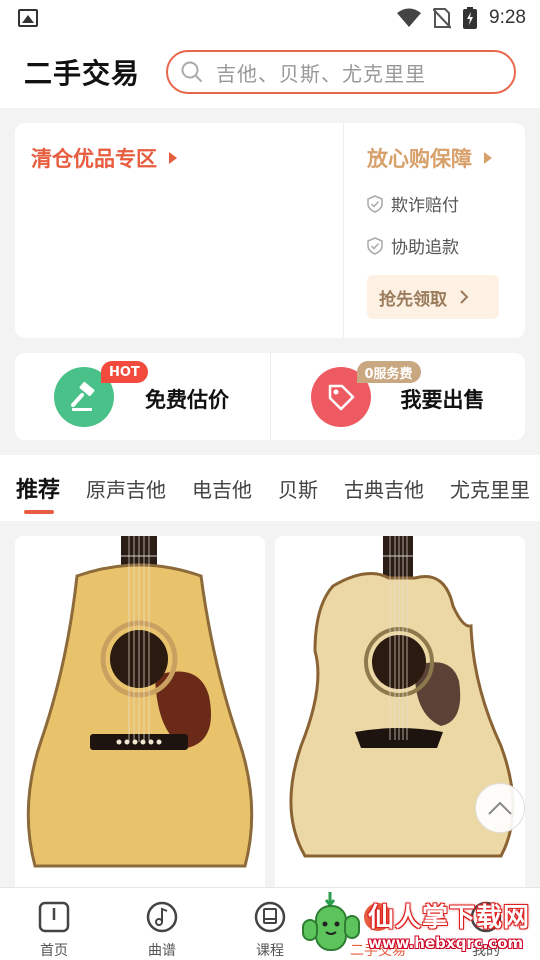 This screenshot has width=540, height=960. Describe the element at coordinates (270, 951) in the screenshot. I see `nav-label: 课程` at that location.